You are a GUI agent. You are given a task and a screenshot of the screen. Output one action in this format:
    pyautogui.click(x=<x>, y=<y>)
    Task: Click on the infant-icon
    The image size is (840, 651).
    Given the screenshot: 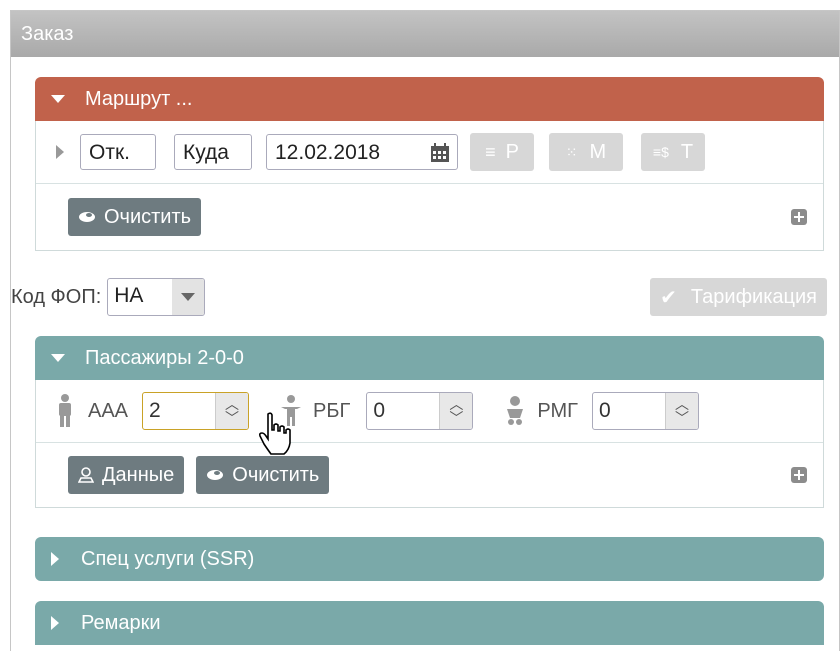 What is the action you would take?
    pyautogui.click(x=515, y=410)
    